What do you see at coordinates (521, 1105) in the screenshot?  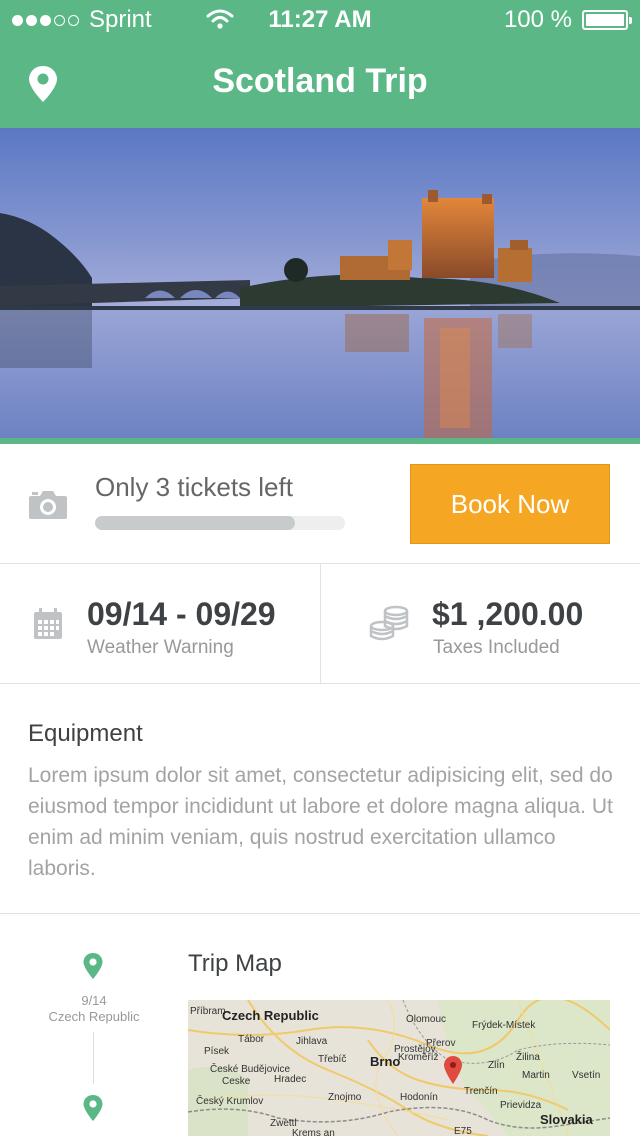 I see `map-label: Prievidza` at bounding box center [521, 1105].